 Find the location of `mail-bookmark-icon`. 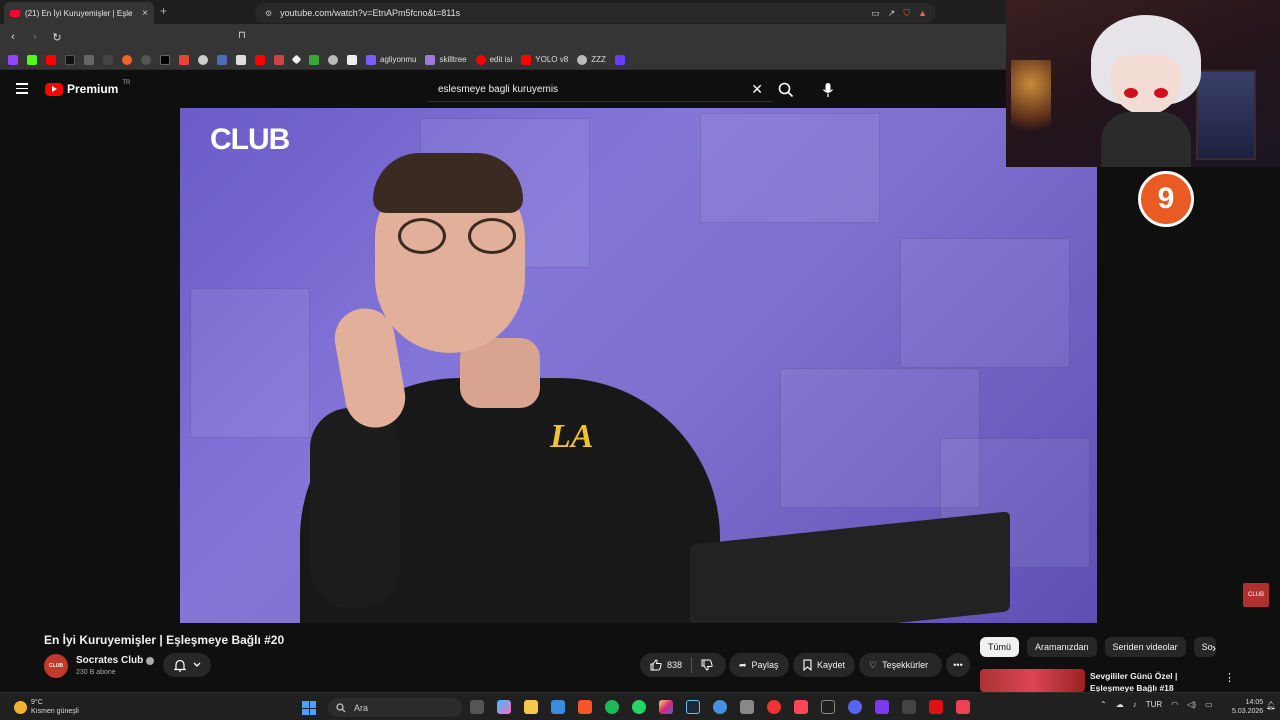

mail-bookmark-icon is located at coordinates (279, 59).